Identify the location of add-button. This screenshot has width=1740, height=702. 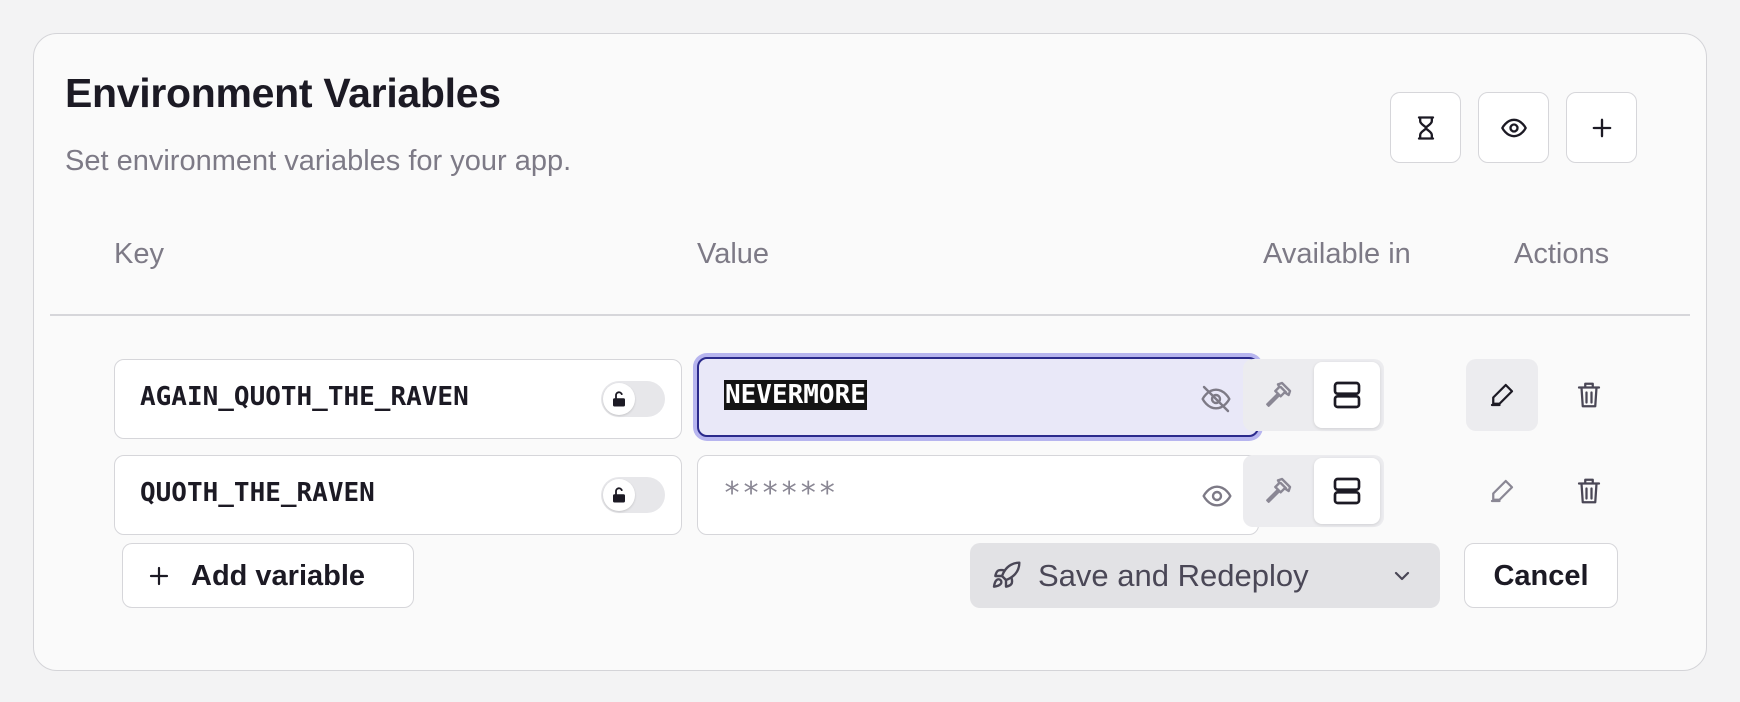
(1601, 127).